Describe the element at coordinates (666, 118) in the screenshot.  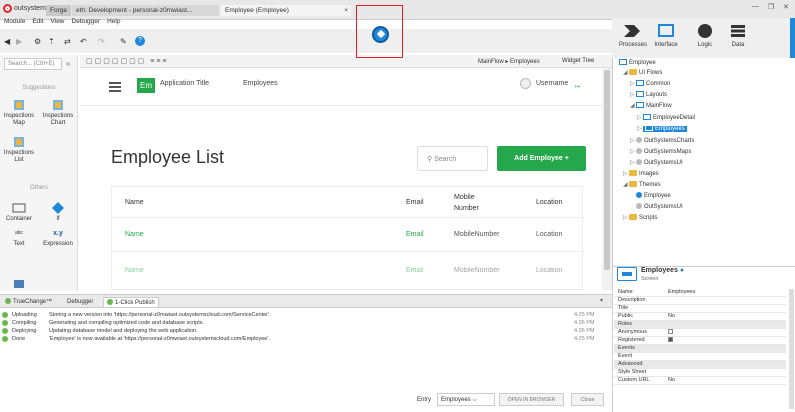
I see `tree-employee-detail: ▷ EmployeeDetail` at that location.